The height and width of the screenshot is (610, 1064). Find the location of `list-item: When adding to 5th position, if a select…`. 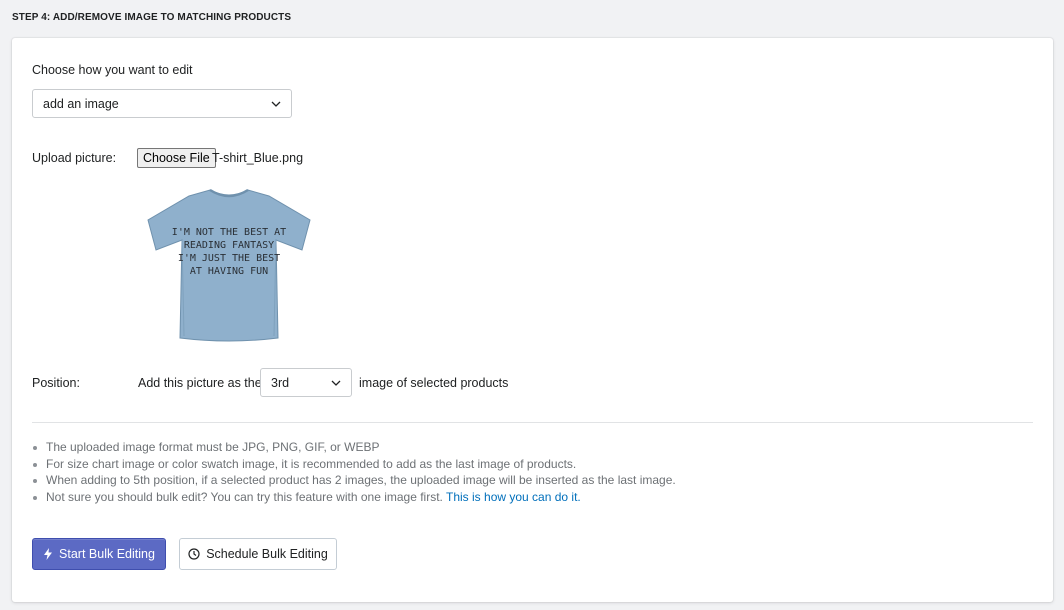

list-item: When adding to 5th position, if a select… is located at coordinates (532, 480).